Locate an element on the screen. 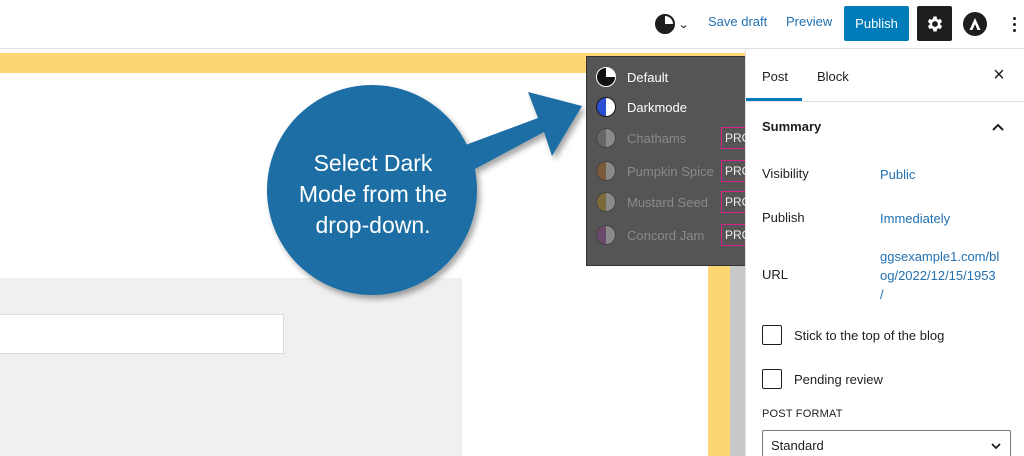  close-icon: × is located at coordinates (999, 75).